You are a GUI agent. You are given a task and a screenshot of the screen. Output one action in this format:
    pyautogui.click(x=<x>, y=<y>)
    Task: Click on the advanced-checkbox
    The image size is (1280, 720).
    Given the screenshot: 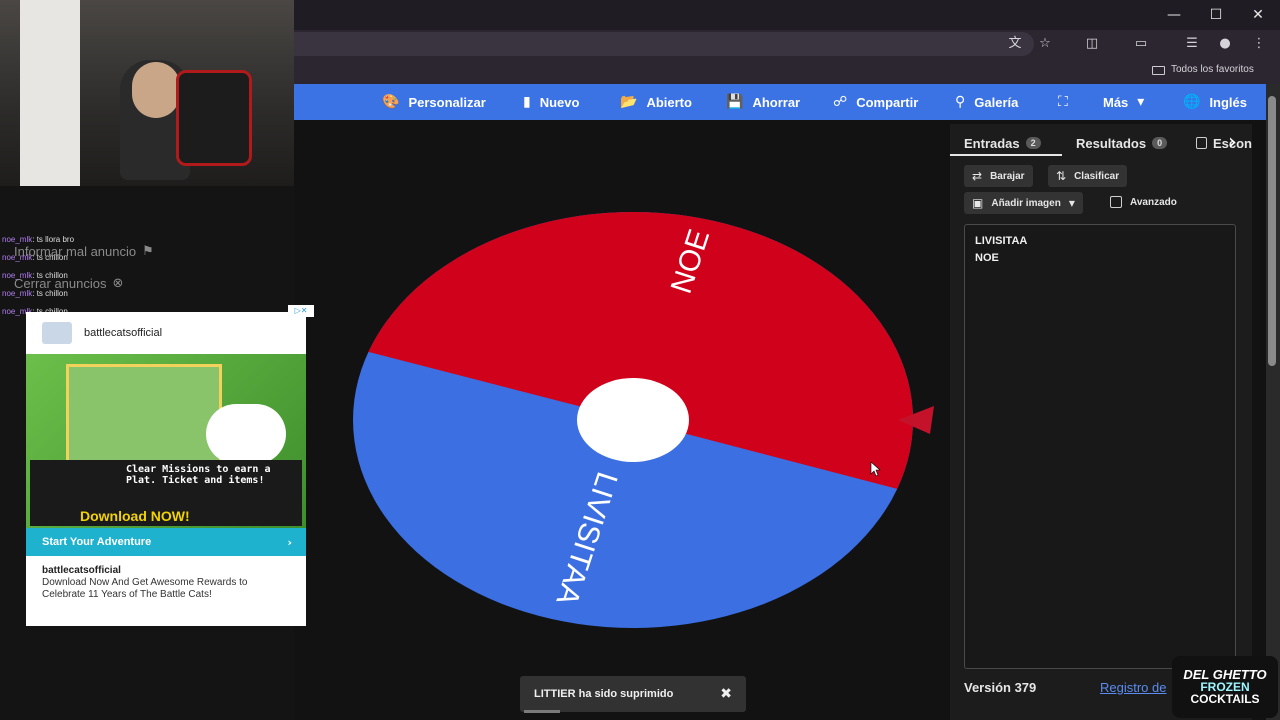 What is the action you would take?
    pyautogui.click(x=1116, y=202)
    